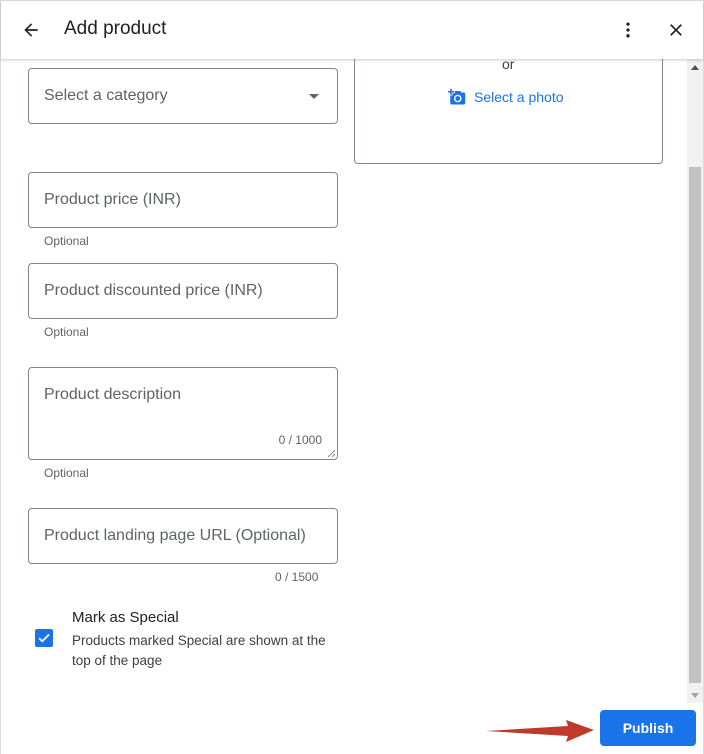 This screenshot has width=704, height=754. I want to click on discounted-price-helper: Optional, so click(66, 332).